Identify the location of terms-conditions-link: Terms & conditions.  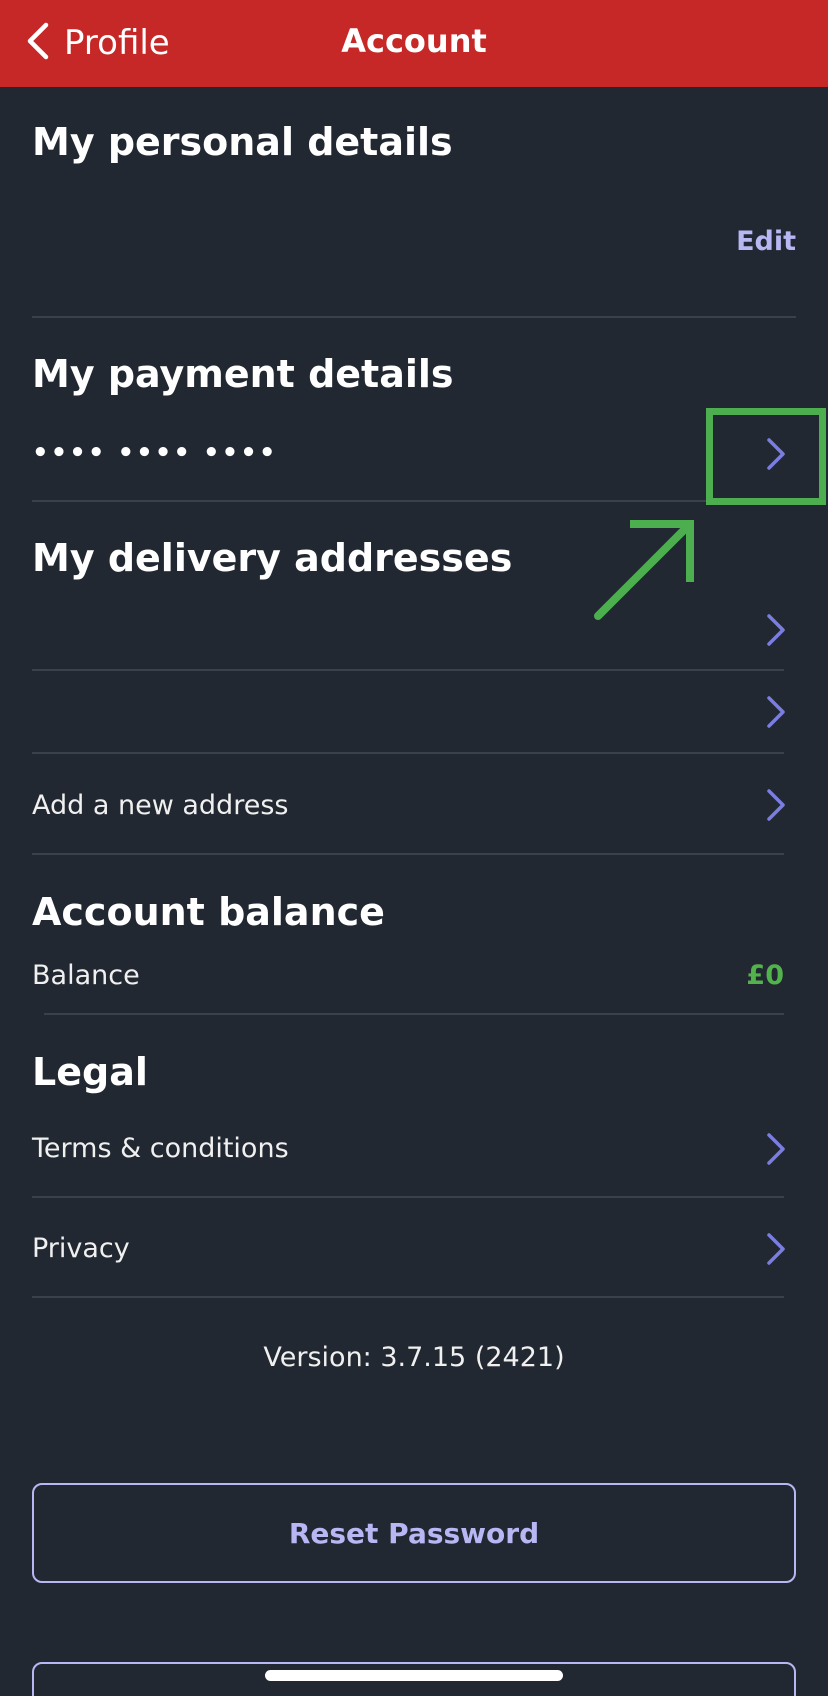
(160, 1148).